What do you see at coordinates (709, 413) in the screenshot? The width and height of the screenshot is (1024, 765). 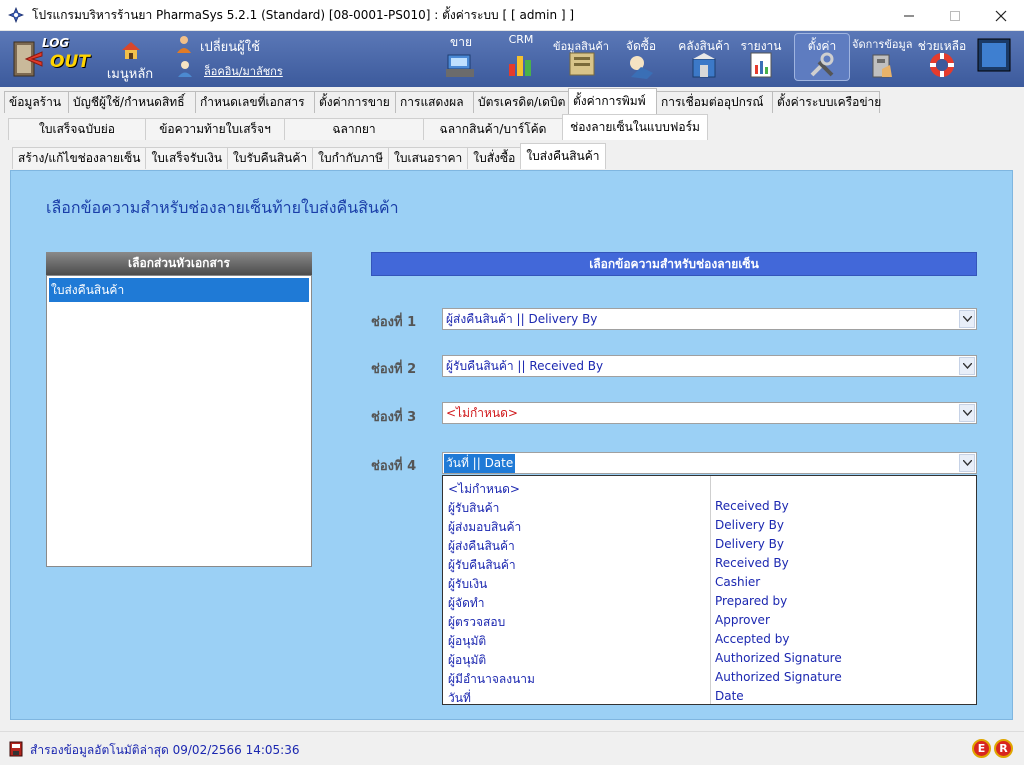 I see `slot-3-select: <ไม่กำหนด>` at bounding box center [709, 413].